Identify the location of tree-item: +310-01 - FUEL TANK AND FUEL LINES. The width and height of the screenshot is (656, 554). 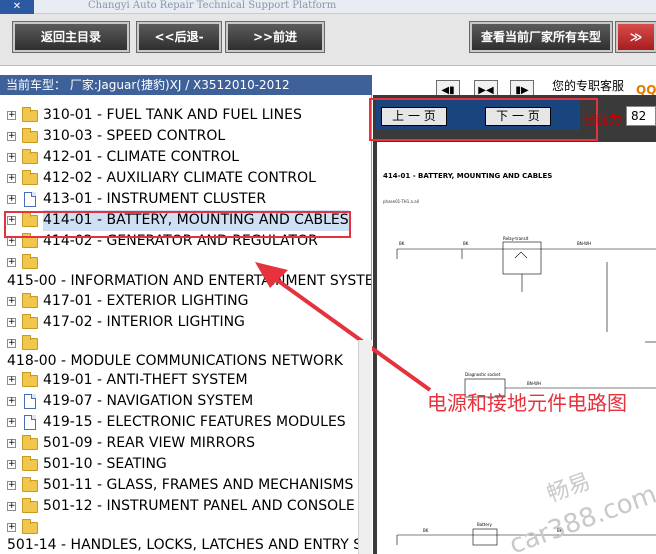
(180, 115).